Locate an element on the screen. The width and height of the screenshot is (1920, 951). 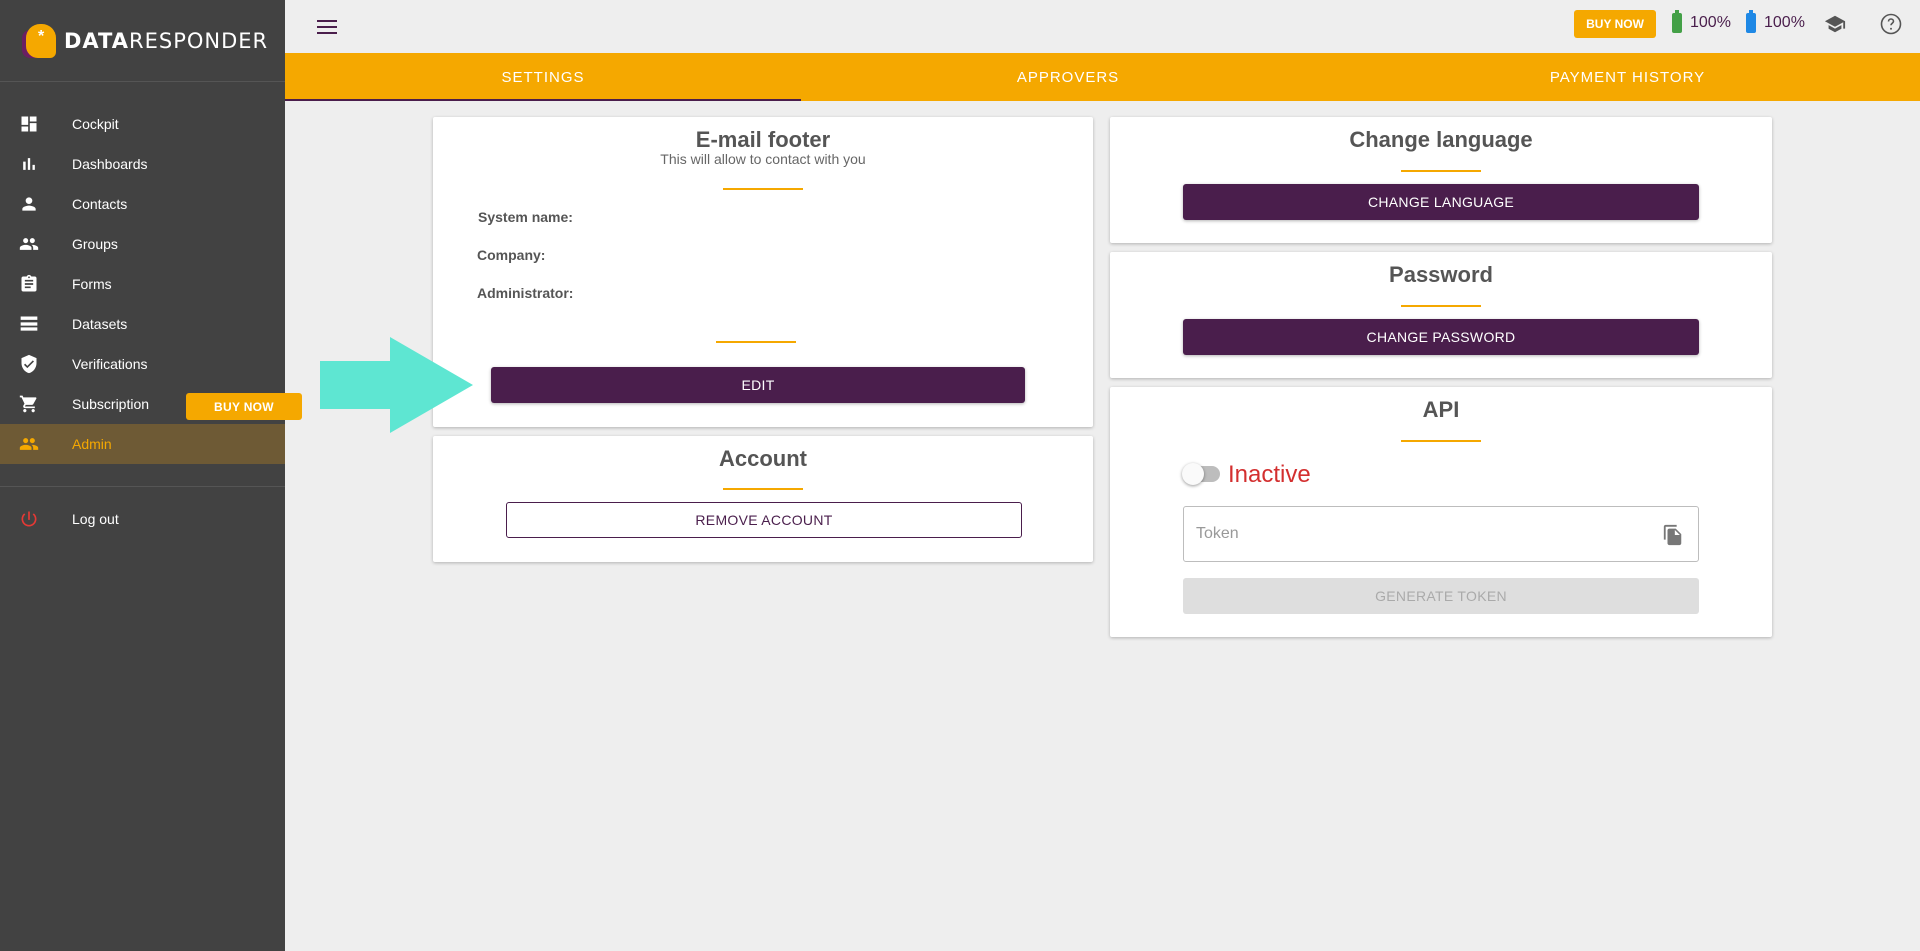
password-card: Password CHANGE PASSWORD is located at coordinates (1441, 315).